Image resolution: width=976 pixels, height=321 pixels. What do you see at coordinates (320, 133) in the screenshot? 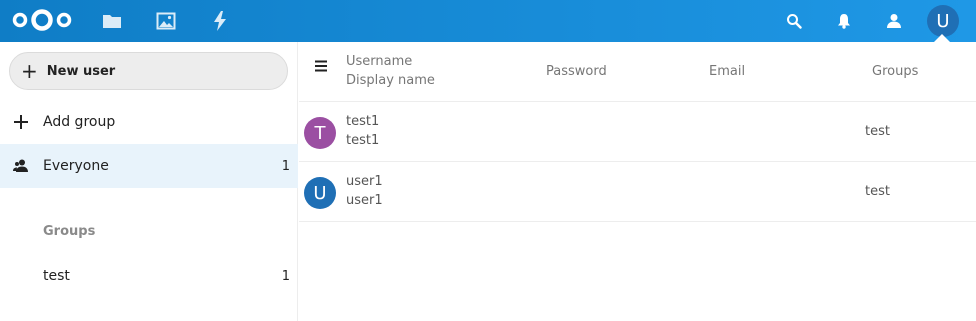
I see `avatar: T` at bounding box center [320, 133].